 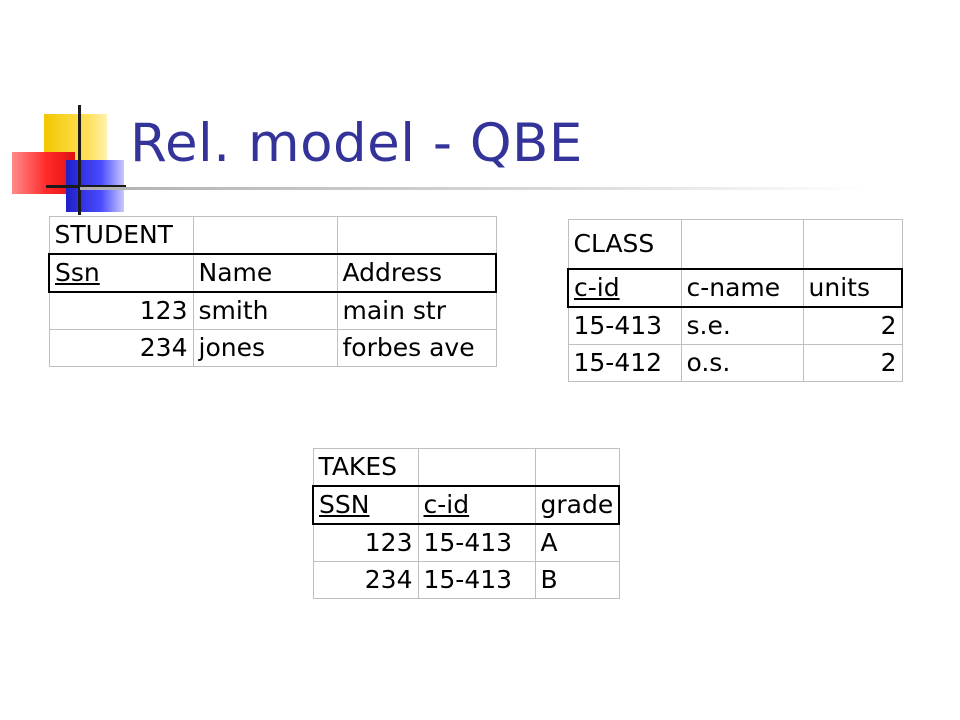 I want to click on field-cell: units, so click(x=852, y=288).